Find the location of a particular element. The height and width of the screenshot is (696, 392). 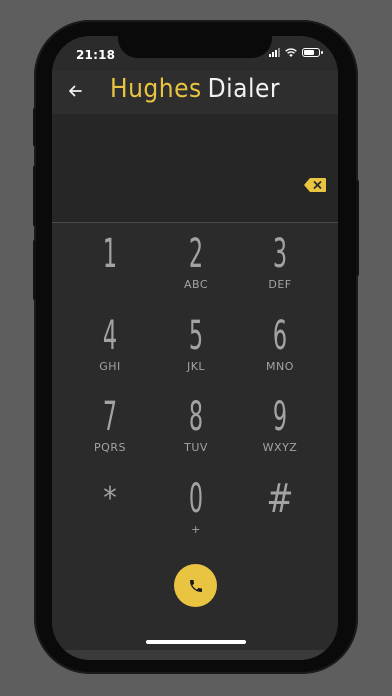

key-hash: # is located at coordinates (280, 516).